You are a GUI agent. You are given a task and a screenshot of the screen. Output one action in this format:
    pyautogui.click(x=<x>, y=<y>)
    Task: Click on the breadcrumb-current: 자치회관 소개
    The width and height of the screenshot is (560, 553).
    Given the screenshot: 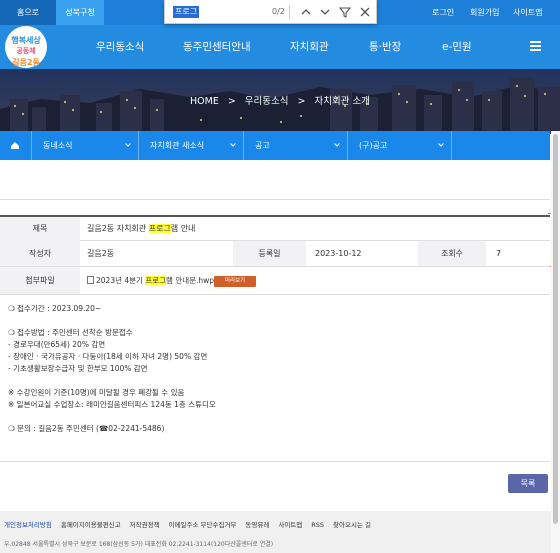 What is the action you would take?
    pyautogui.click(x=342, y=101)
    